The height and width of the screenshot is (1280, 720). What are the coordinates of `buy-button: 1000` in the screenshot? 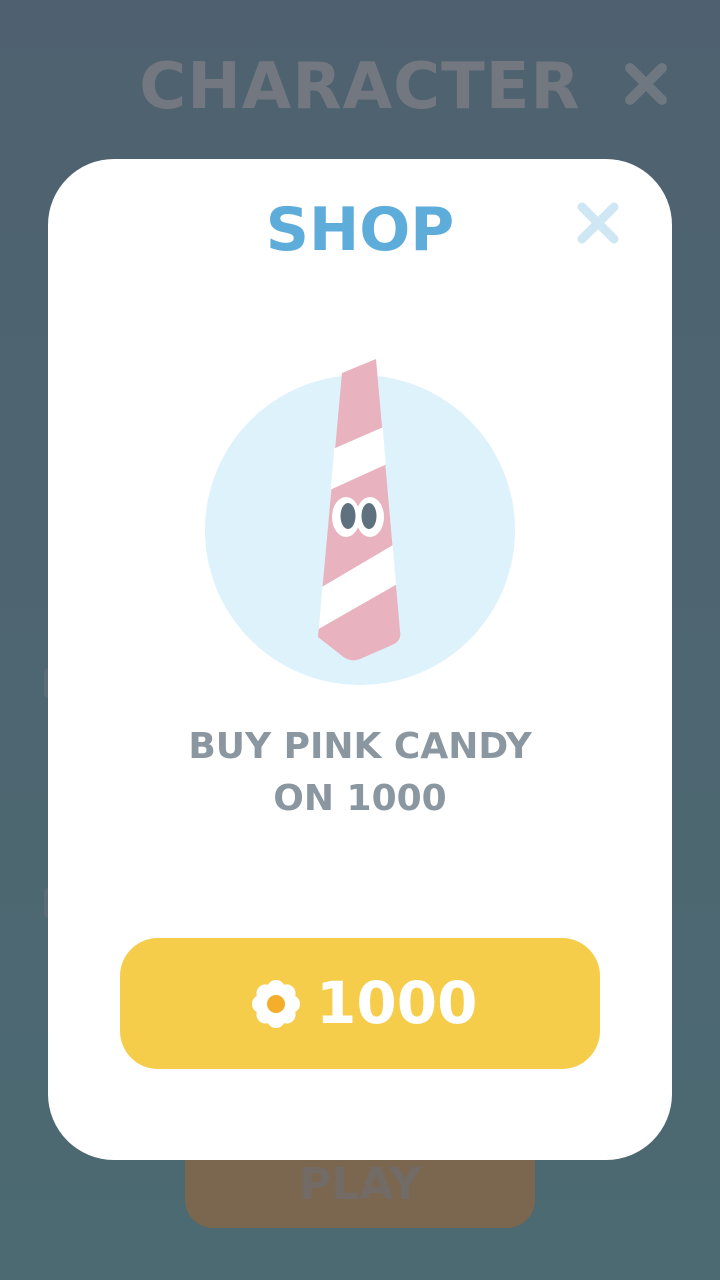 It's located at (360, 1003).